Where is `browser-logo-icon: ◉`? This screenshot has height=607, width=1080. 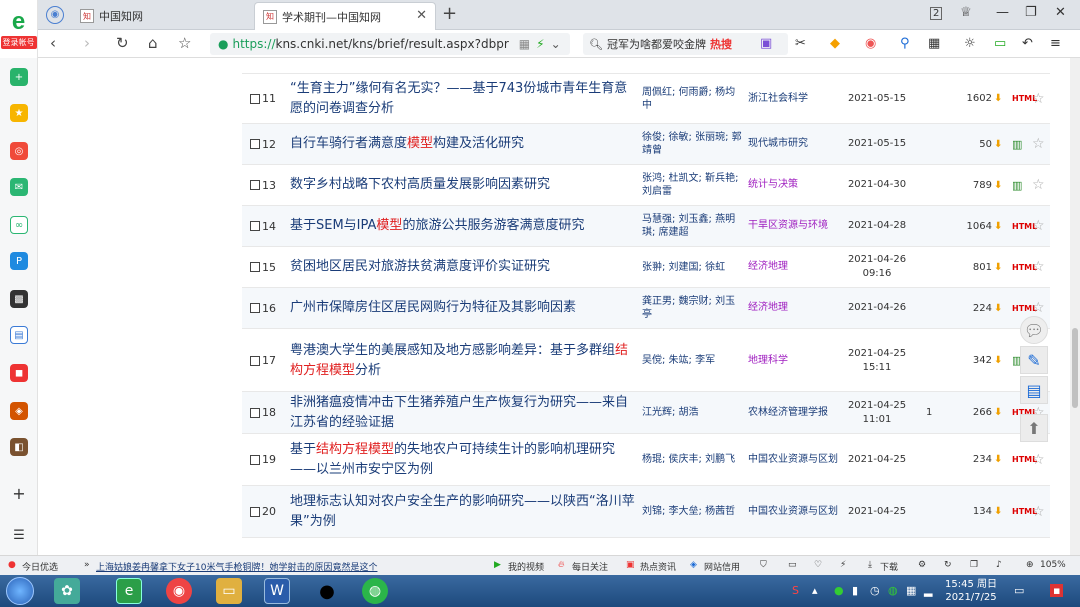
browser-logo-icon: ◉ is located at coordinates (55, 15).